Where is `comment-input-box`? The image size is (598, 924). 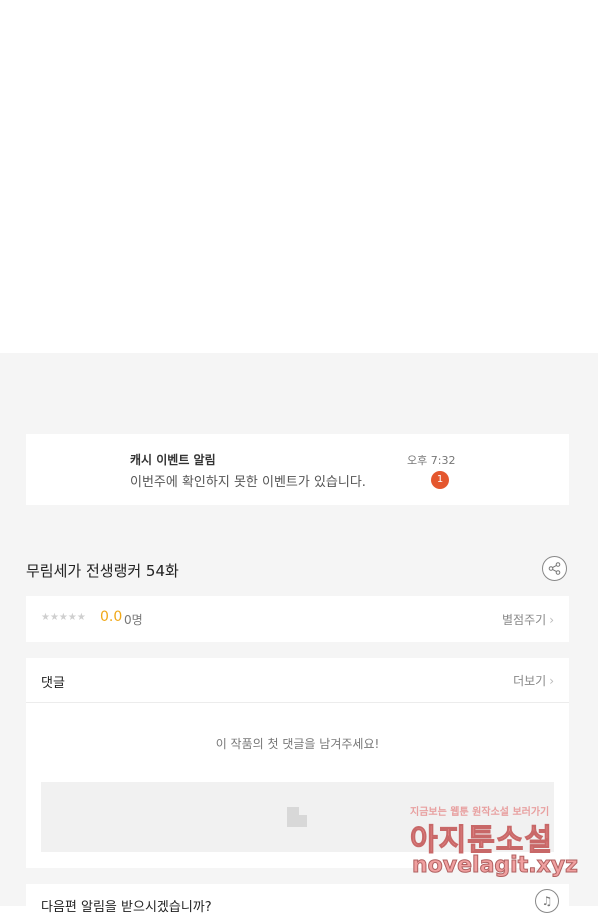
comment-input-box is located at coordinates (297, 817).